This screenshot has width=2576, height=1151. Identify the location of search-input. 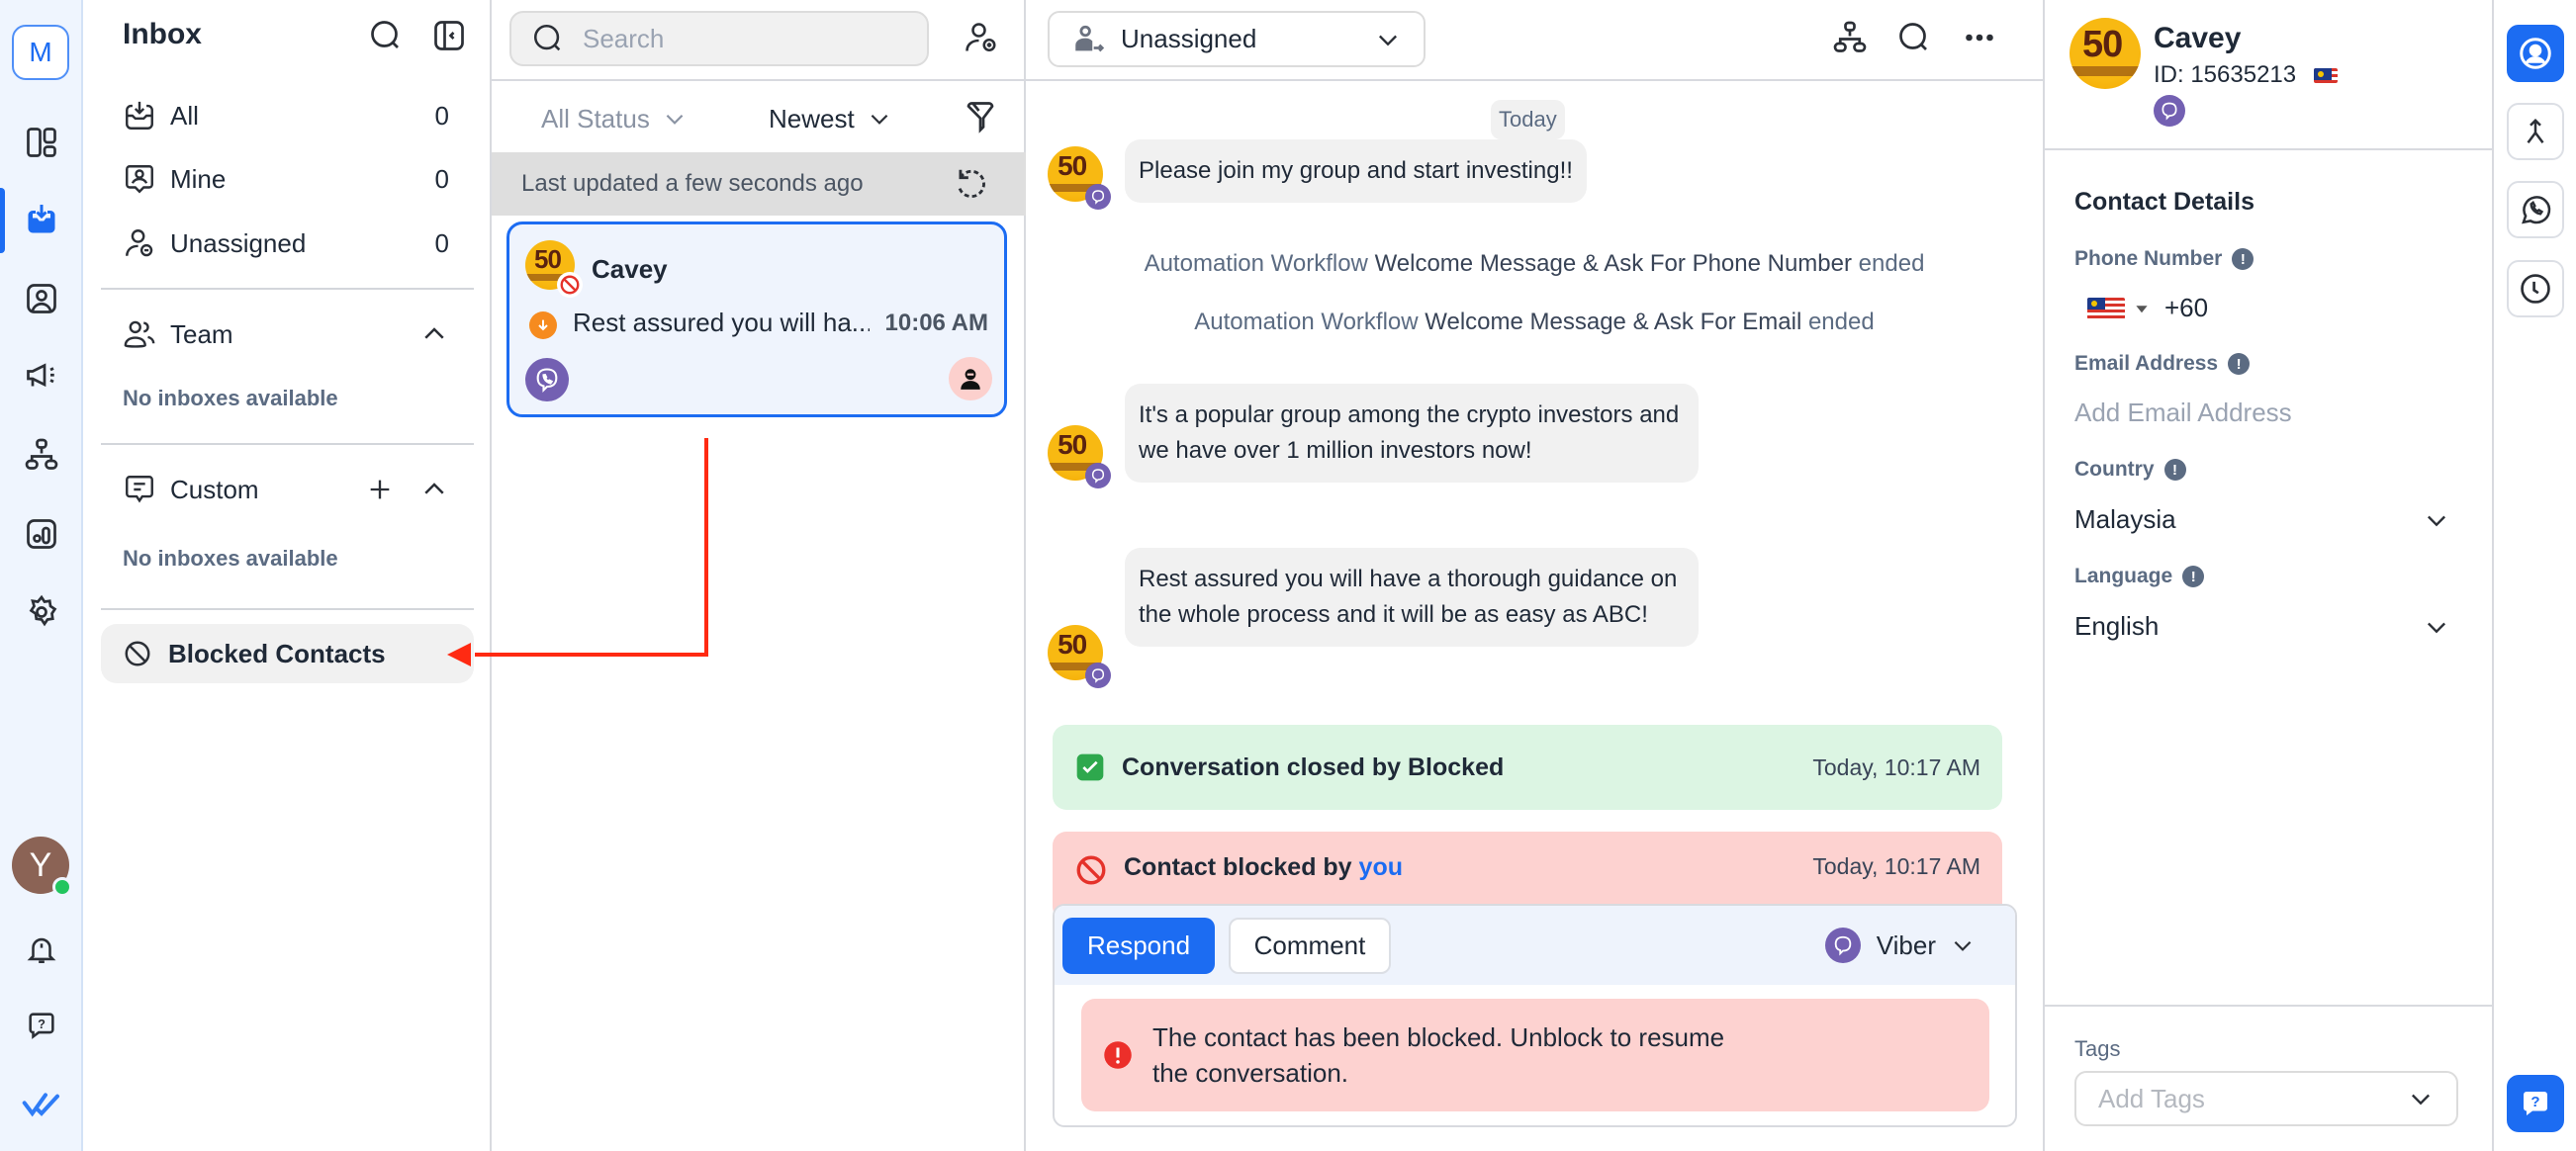
(731, 38).